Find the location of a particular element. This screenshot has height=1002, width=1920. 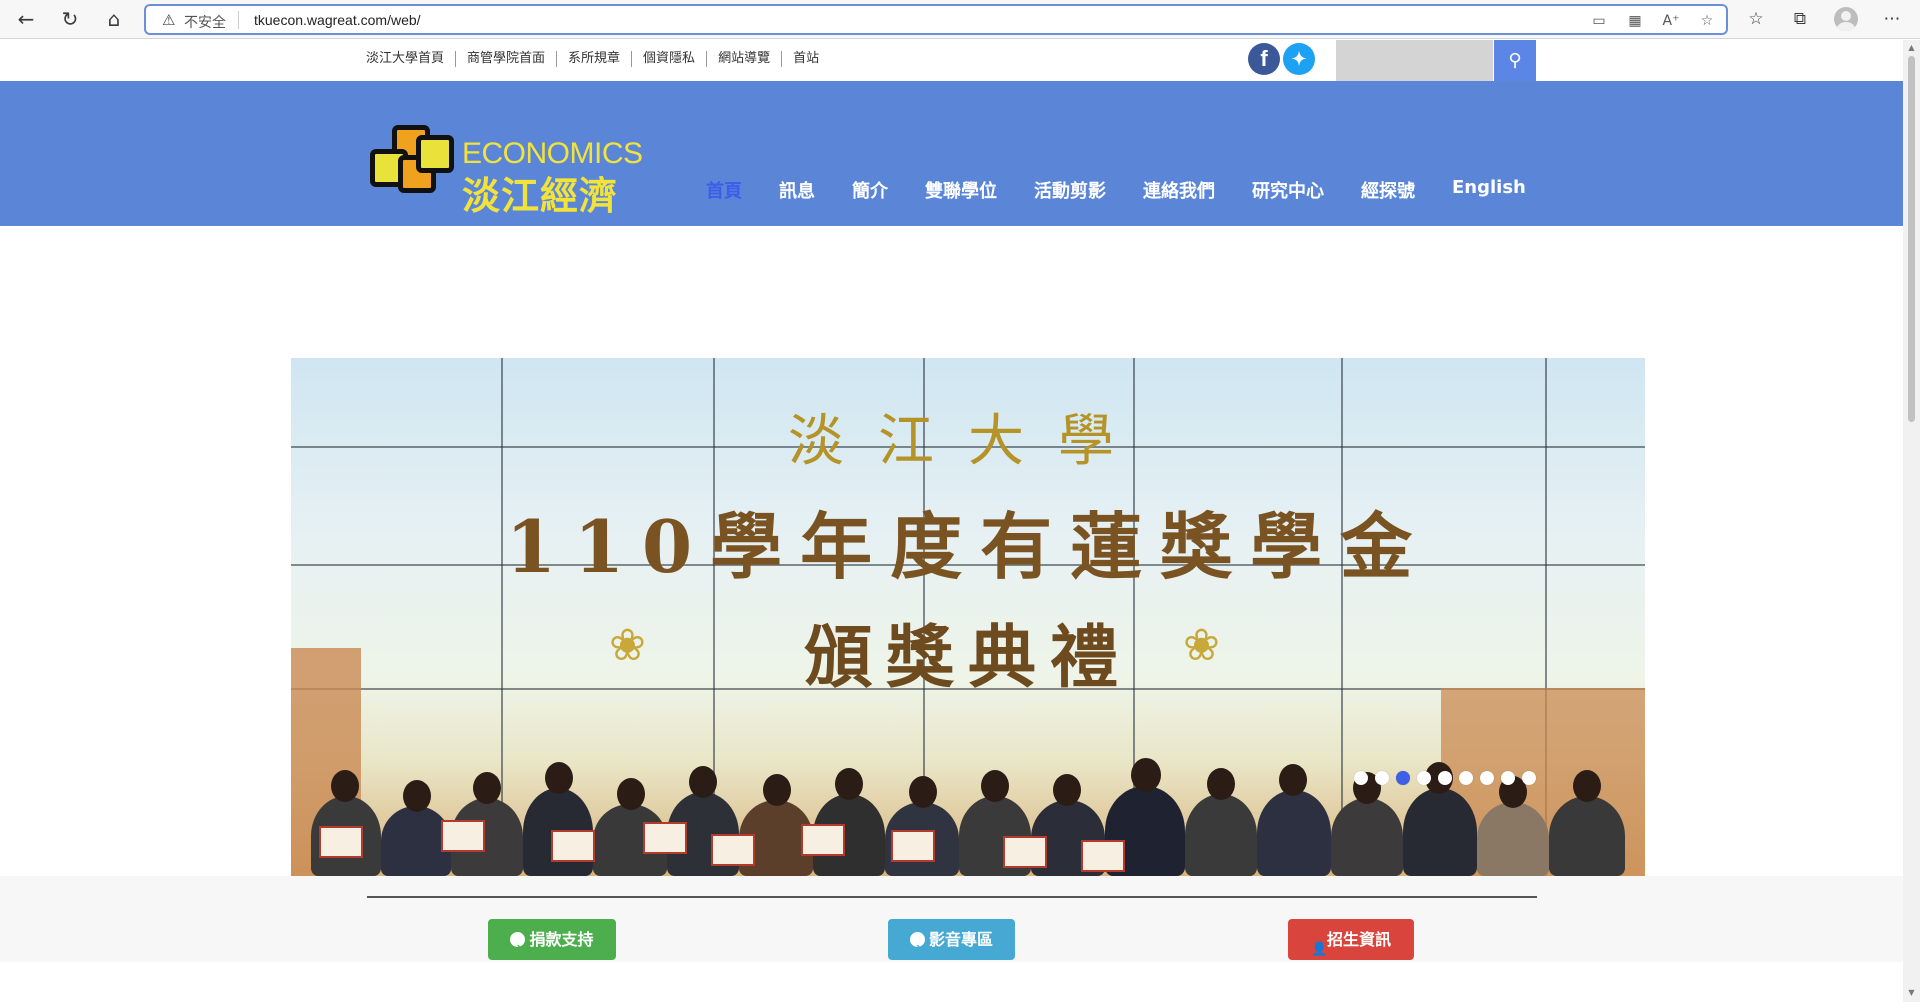

nav-activities: 活動剪影 is located at coordinates (1070, 190).